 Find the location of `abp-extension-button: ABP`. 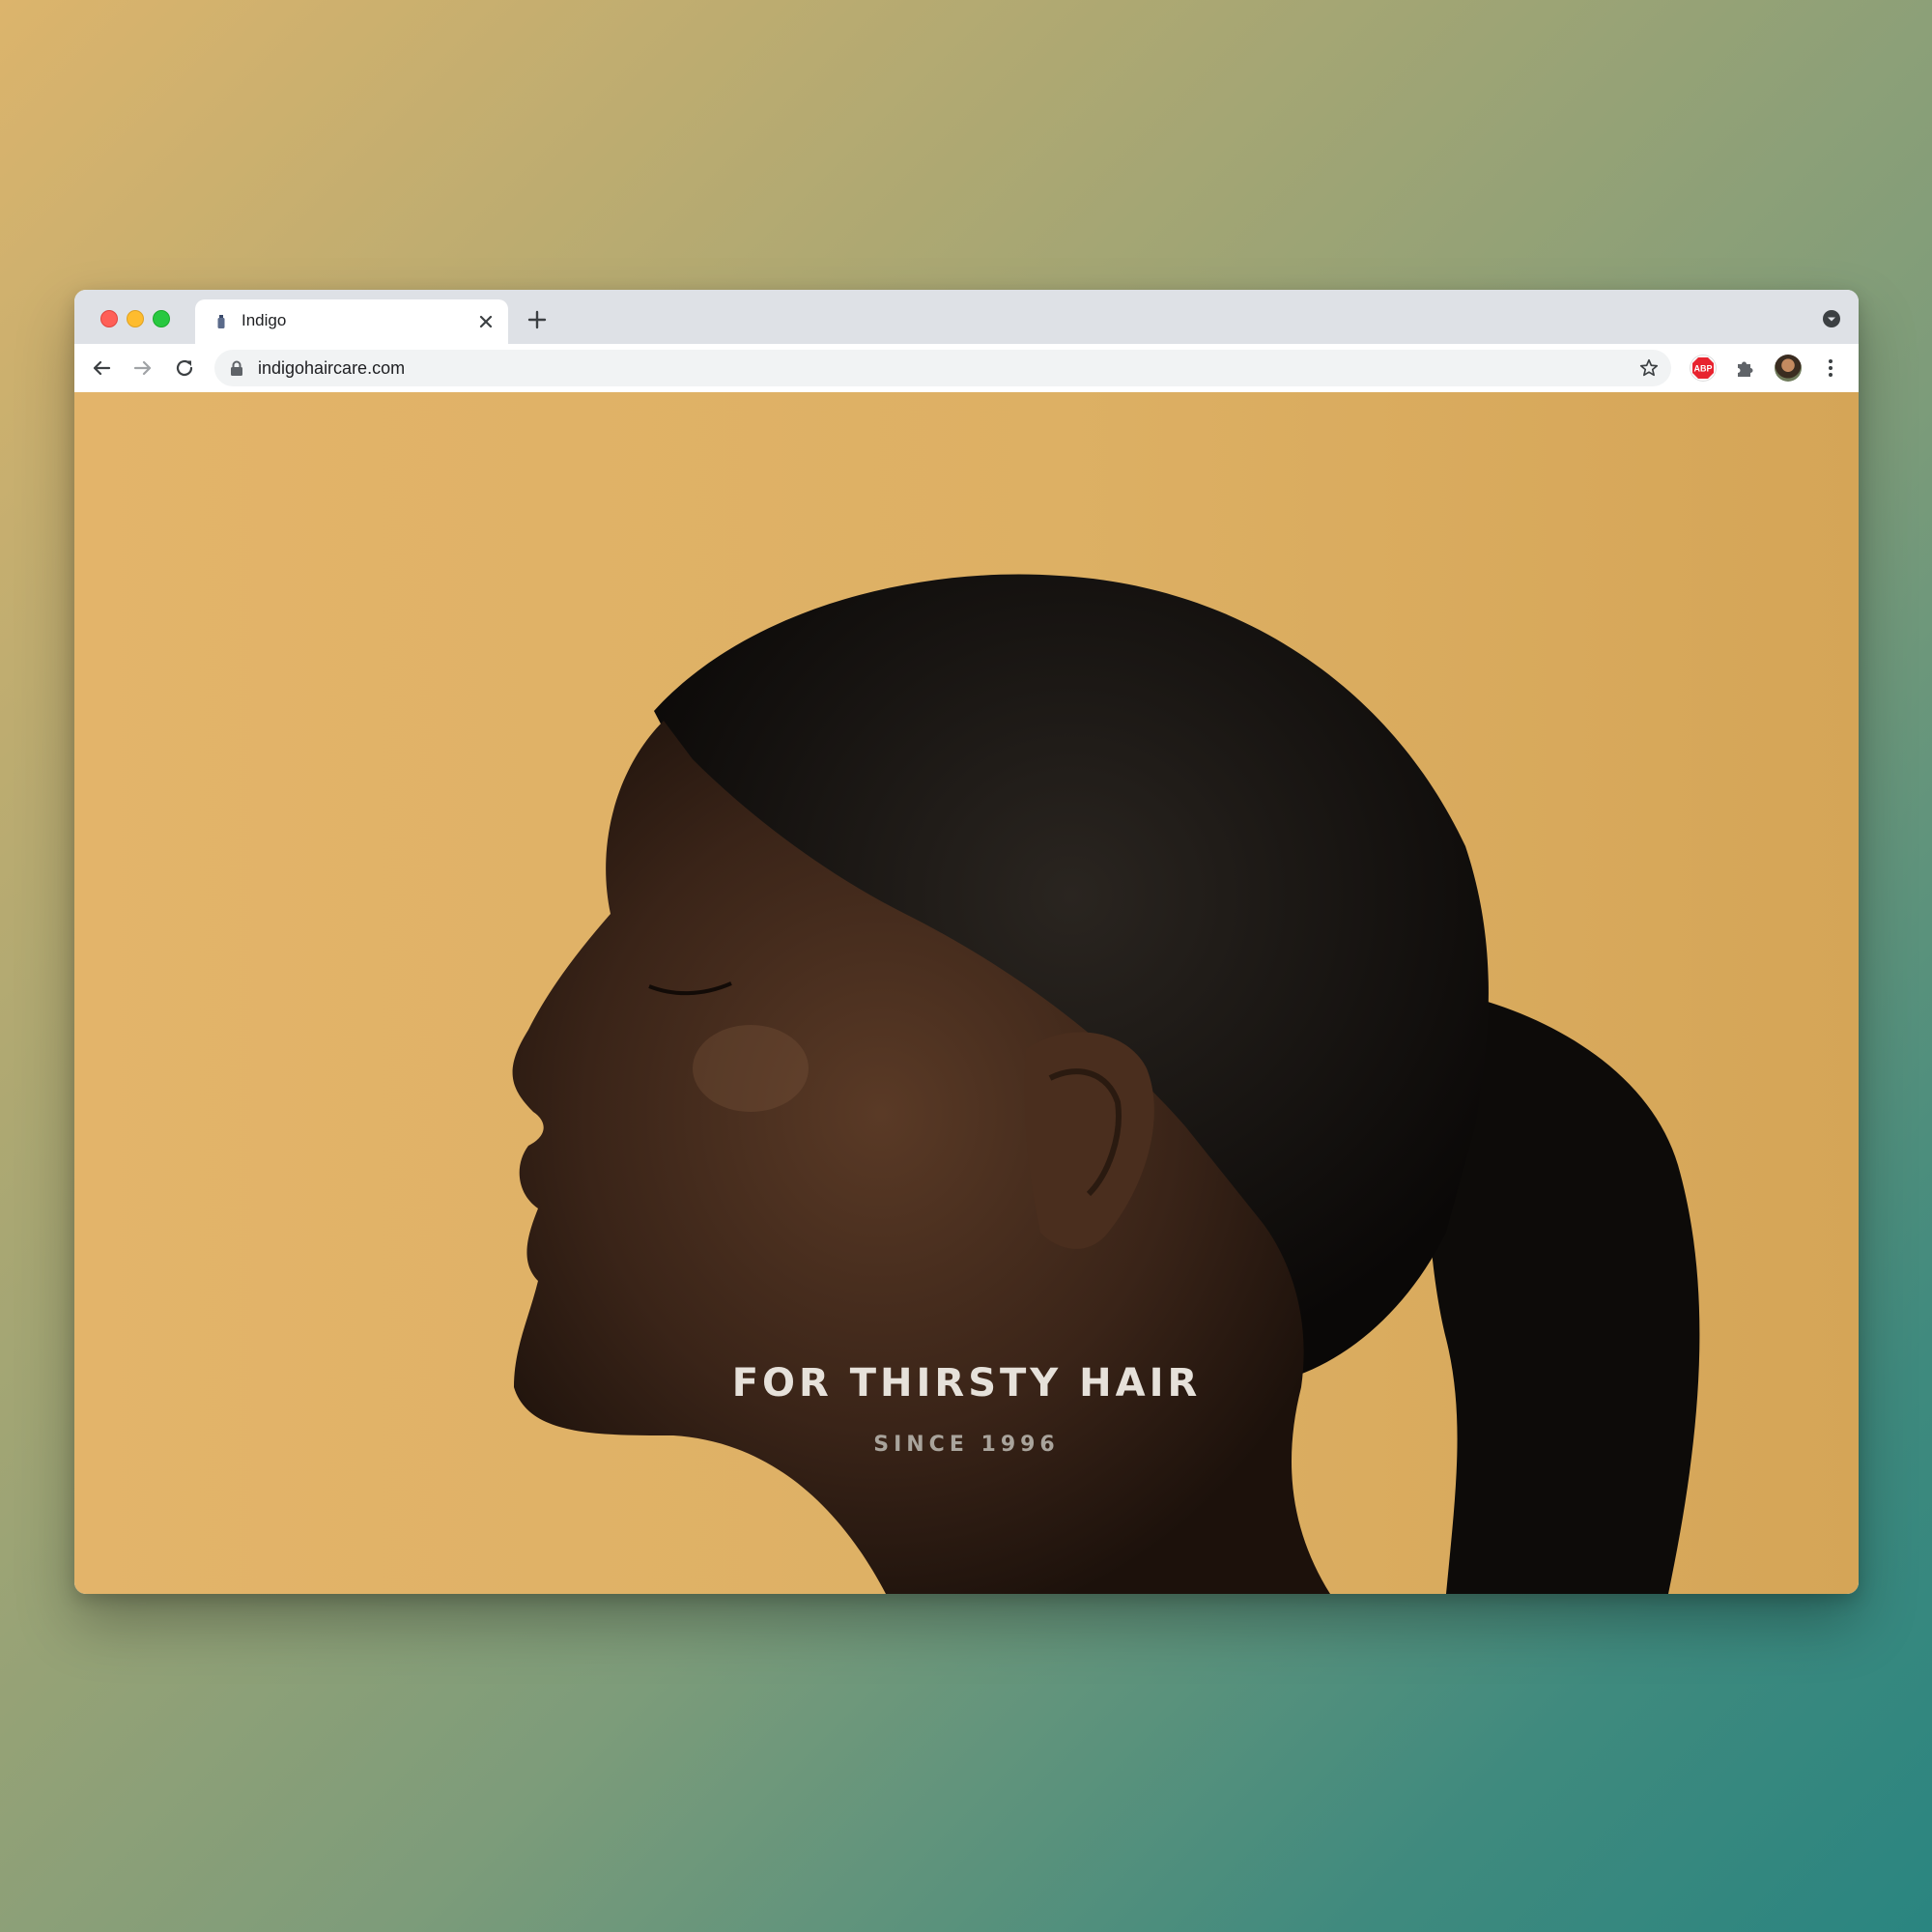

abp-extension-button: ABP is located at coordinates (1703, 368).